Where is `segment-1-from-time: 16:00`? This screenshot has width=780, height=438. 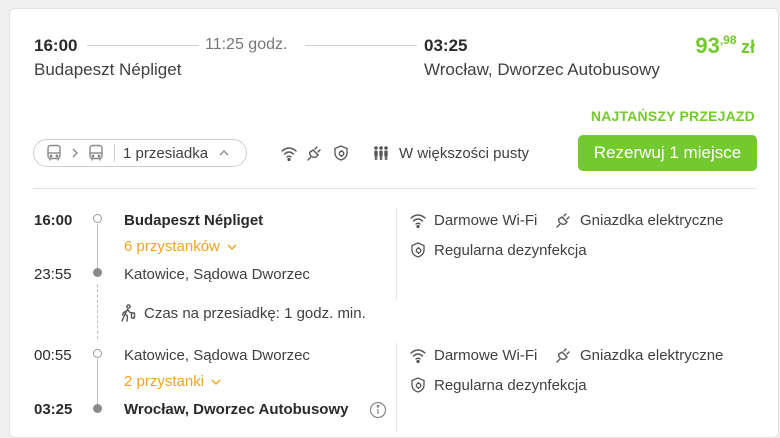 segment-1-from-time: 16:00 is located at coordinates (53, 220).